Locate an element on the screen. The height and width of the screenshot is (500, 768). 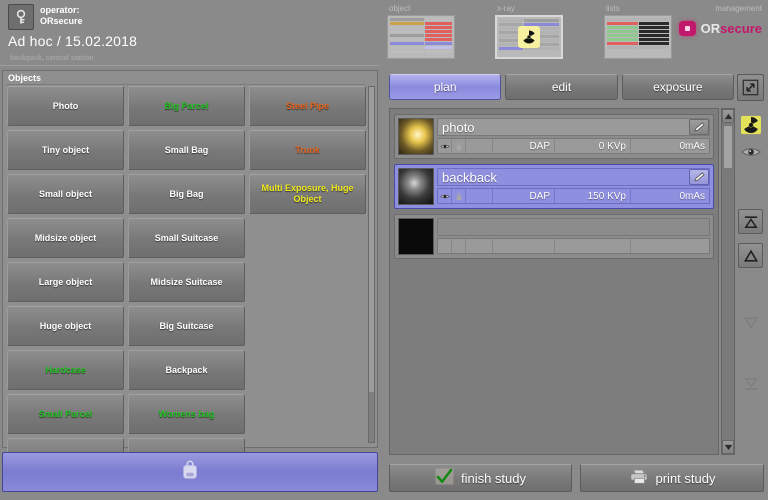
study-list-row: photo DAP 0 KVp 0mAs is located at coordinates (554, 136).